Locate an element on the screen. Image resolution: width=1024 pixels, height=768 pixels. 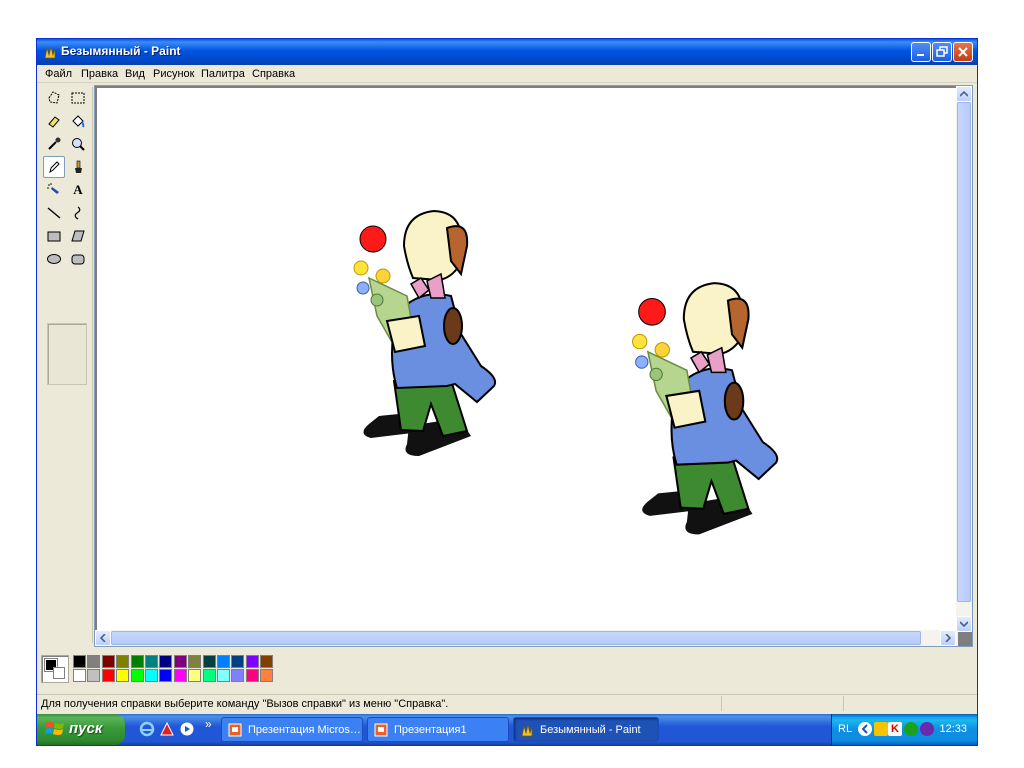
rect-select-icon is located at coordinates (78, 98).